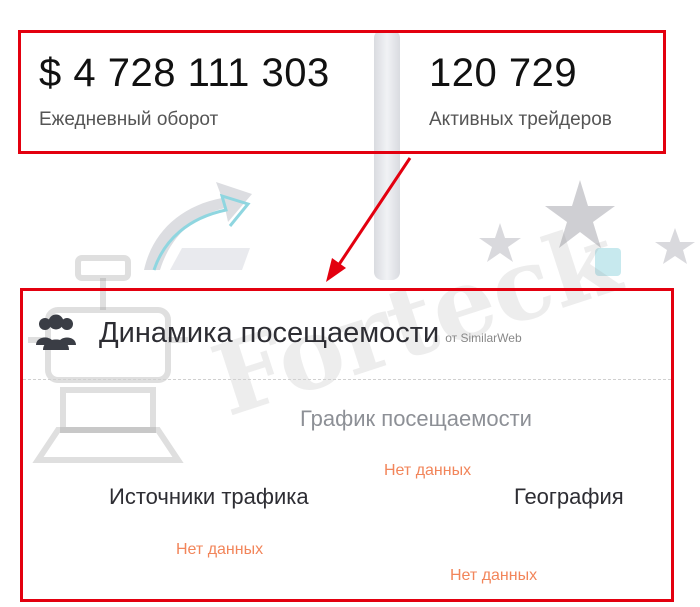  What do you see at coordinates (220, 549) in the screenshot?
I see `no-data-traffic-sources: Нет данных` at bounding box center [220, 549].